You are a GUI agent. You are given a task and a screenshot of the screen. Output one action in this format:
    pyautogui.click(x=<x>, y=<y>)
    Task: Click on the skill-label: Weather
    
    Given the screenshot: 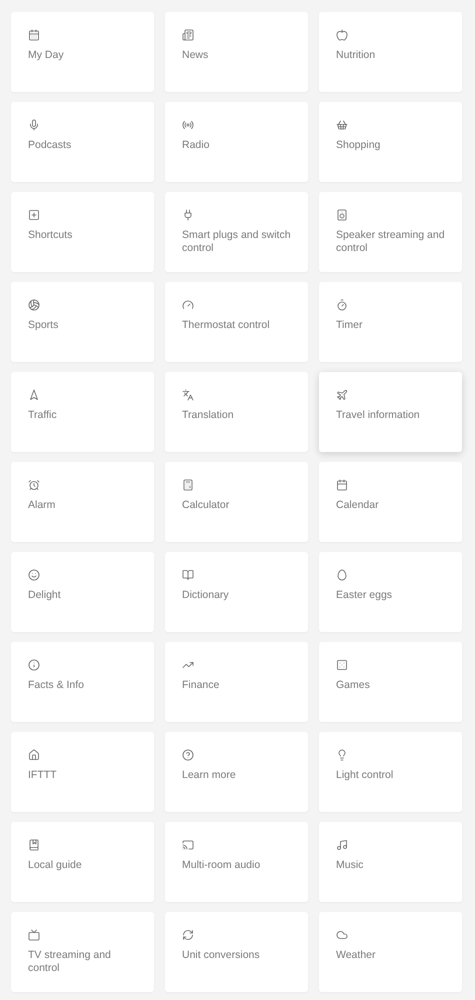 What is the action you would take?
    pyautogui.click(x=356, y=955)
    